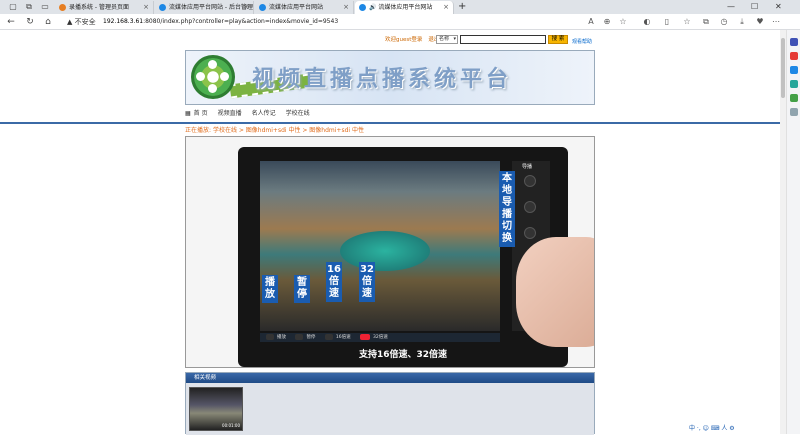 This screenshot has width=800, height=435. Describe the element at coordinates (742, 22) in the screenshot. I see `downloads-icon: ⤓` at that location.